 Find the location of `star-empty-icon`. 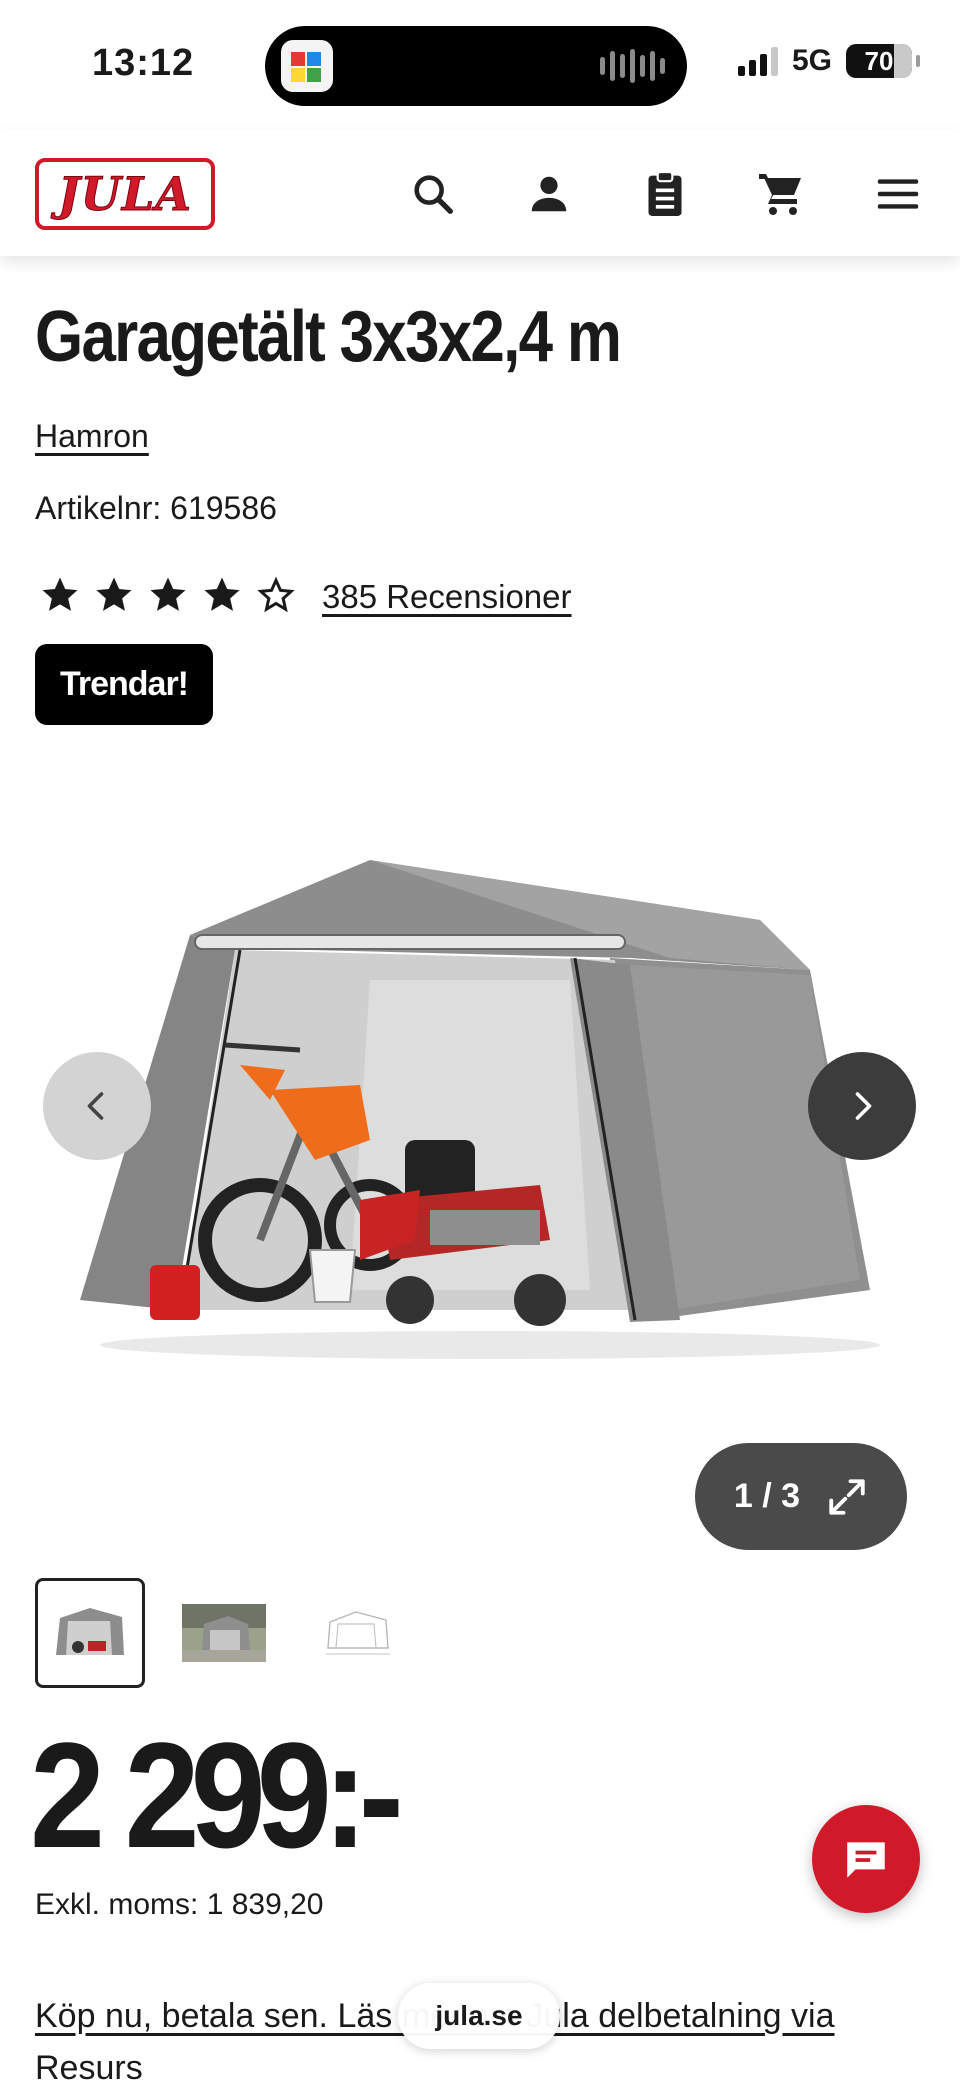

star-empty-icon is located at coordinates (276, 594).